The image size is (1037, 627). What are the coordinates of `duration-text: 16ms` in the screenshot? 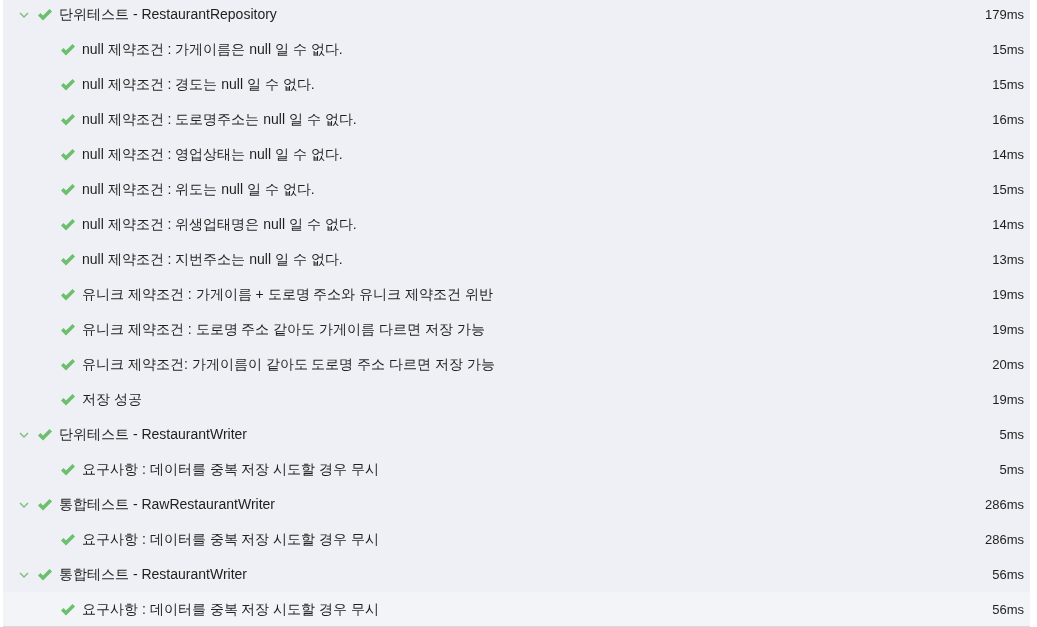 It's located at (1008, 119).